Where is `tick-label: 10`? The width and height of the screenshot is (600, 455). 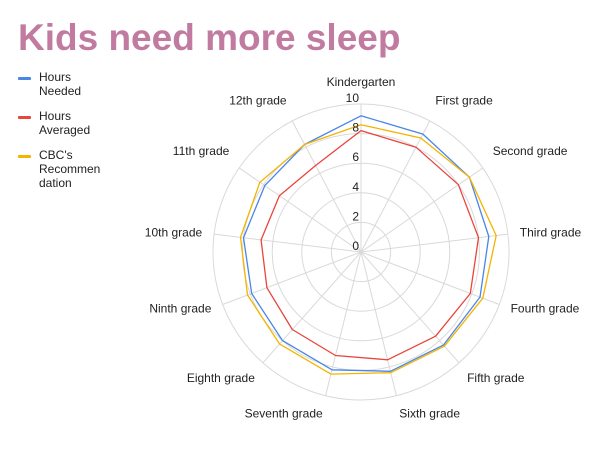
tick-label: 10 is located at coordinates (353, 98).